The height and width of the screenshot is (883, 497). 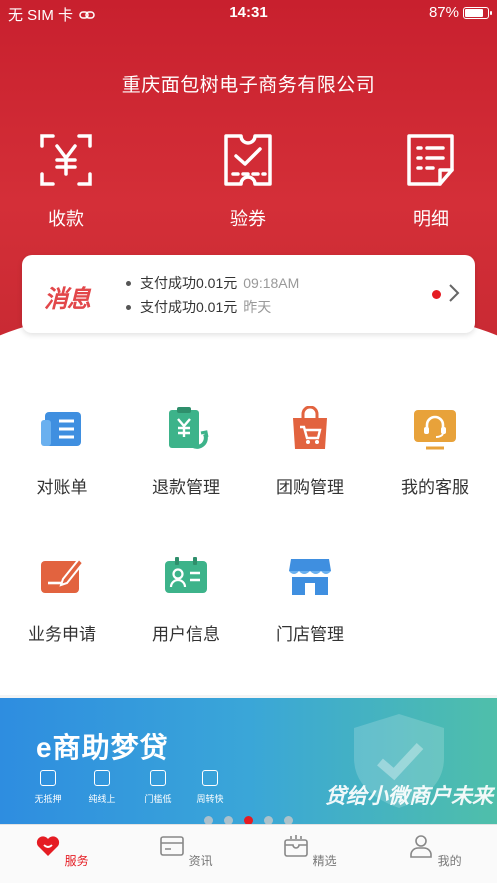 What do you see at coordinates (186, 851) in the screenshot?
I see `tab-news: 资讯` at bounding box center [186, 851].